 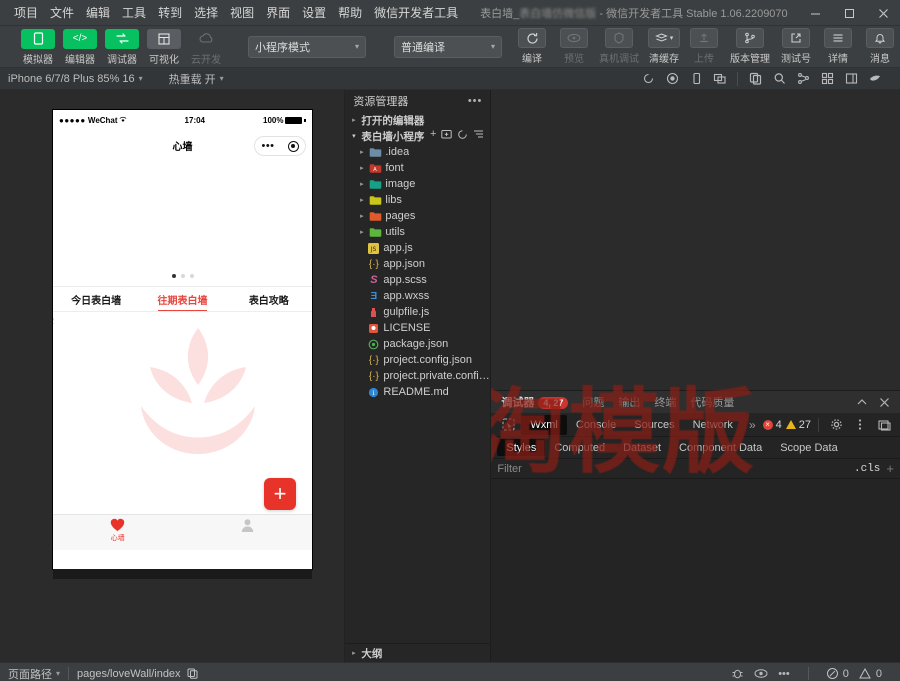 I want to click on menu-item-view: 视图, so click(x=242, y=13).